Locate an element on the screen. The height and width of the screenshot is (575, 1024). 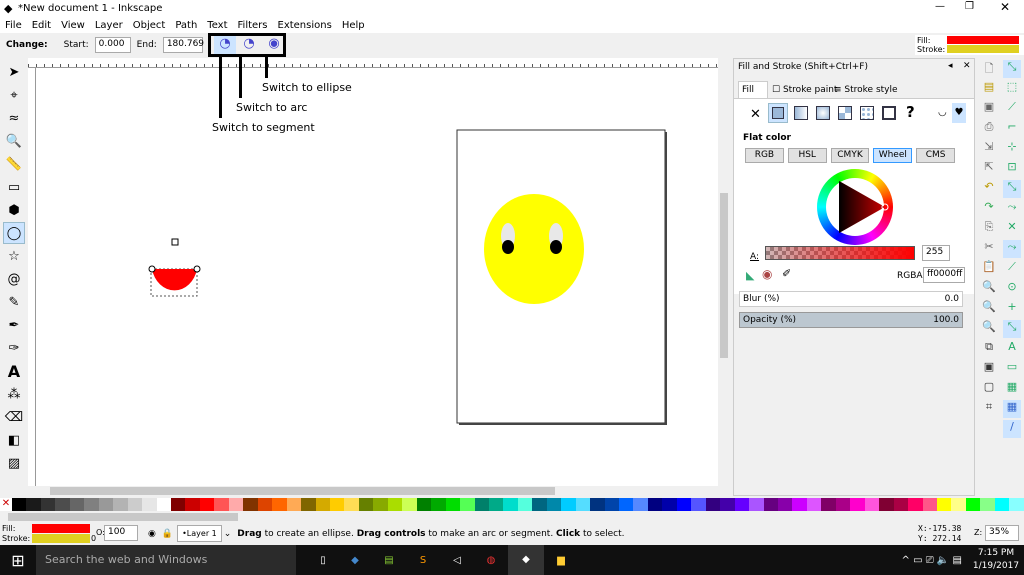
opacity-input: 100 is located at coordinates (121, 533).